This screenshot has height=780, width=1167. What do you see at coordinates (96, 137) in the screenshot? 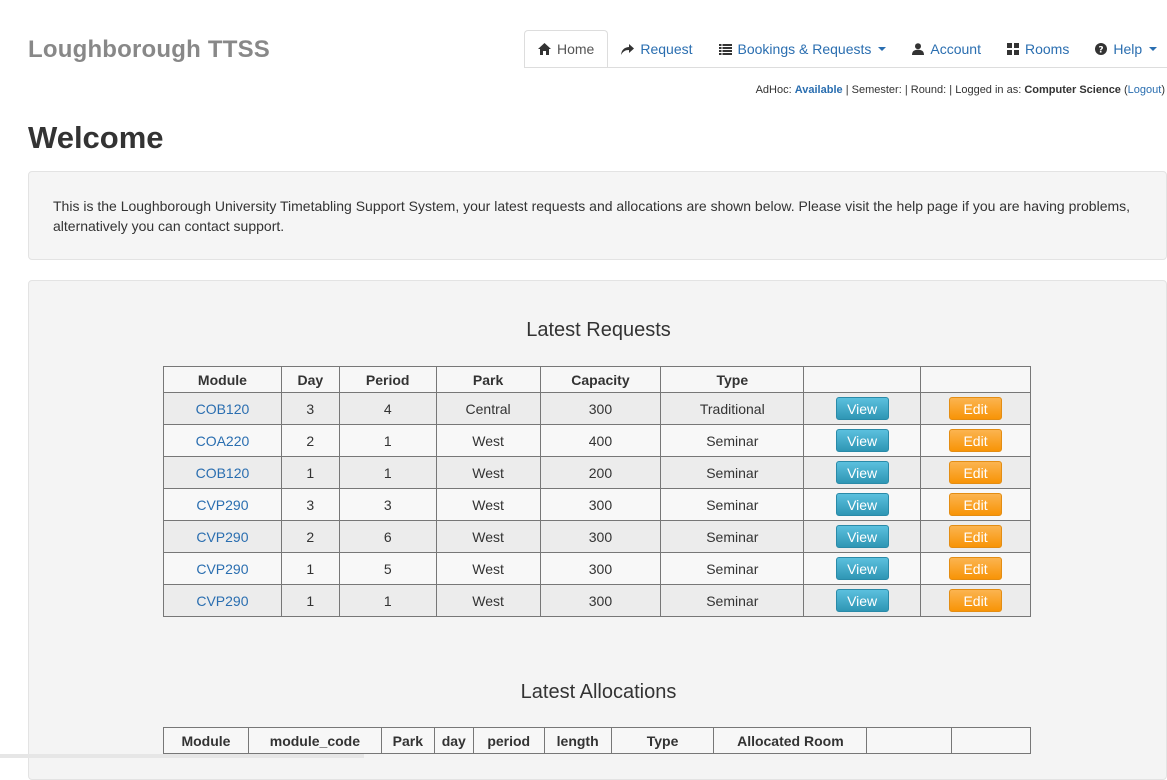
I see `page-title: Welcome` at bounding box center [96, 137].